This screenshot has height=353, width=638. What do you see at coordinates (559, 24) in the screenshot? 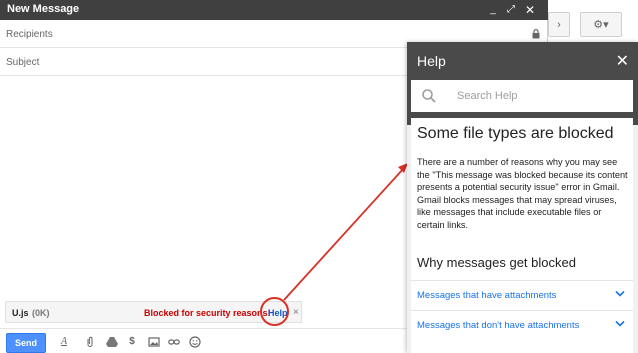
I see `next-page-button: ›` at bounding box center [559, 24].